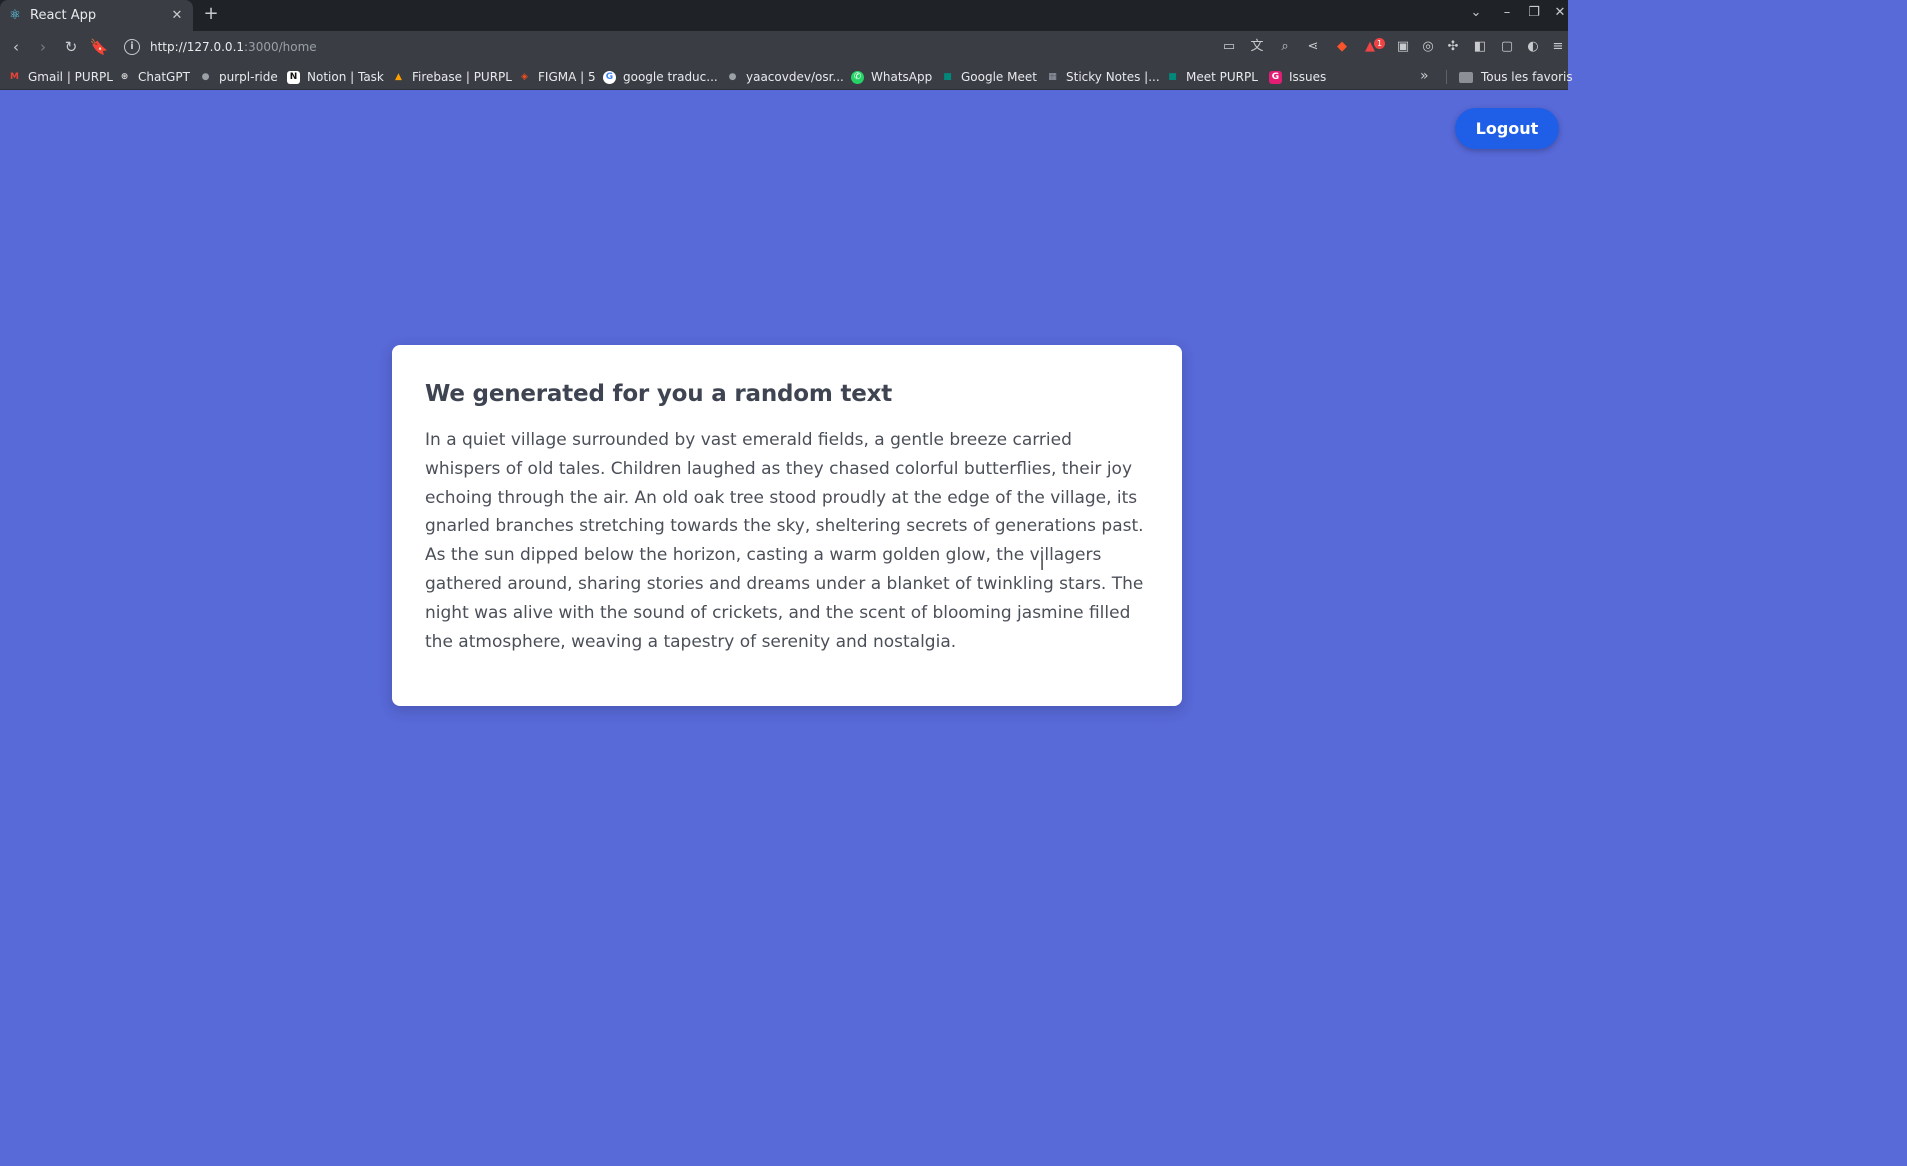  I want to click on logout-button: Logout, so click(1507, 128).